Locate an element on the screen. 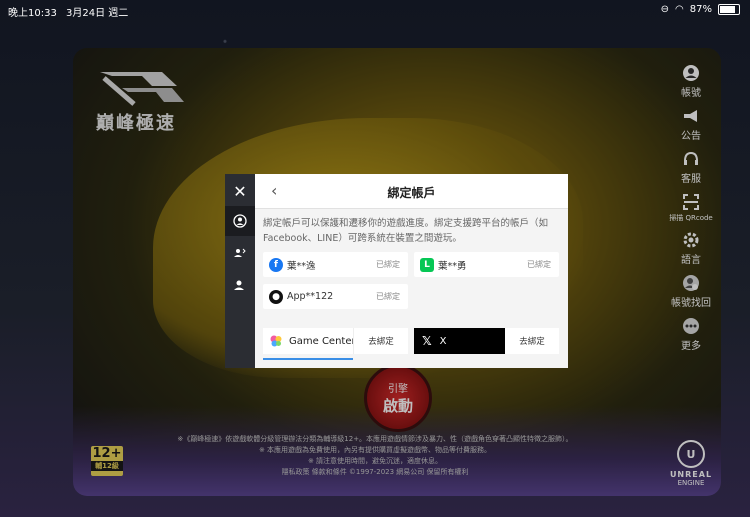  status-right: ⊖ ◠ 87% is located at coordinates (700, 9).